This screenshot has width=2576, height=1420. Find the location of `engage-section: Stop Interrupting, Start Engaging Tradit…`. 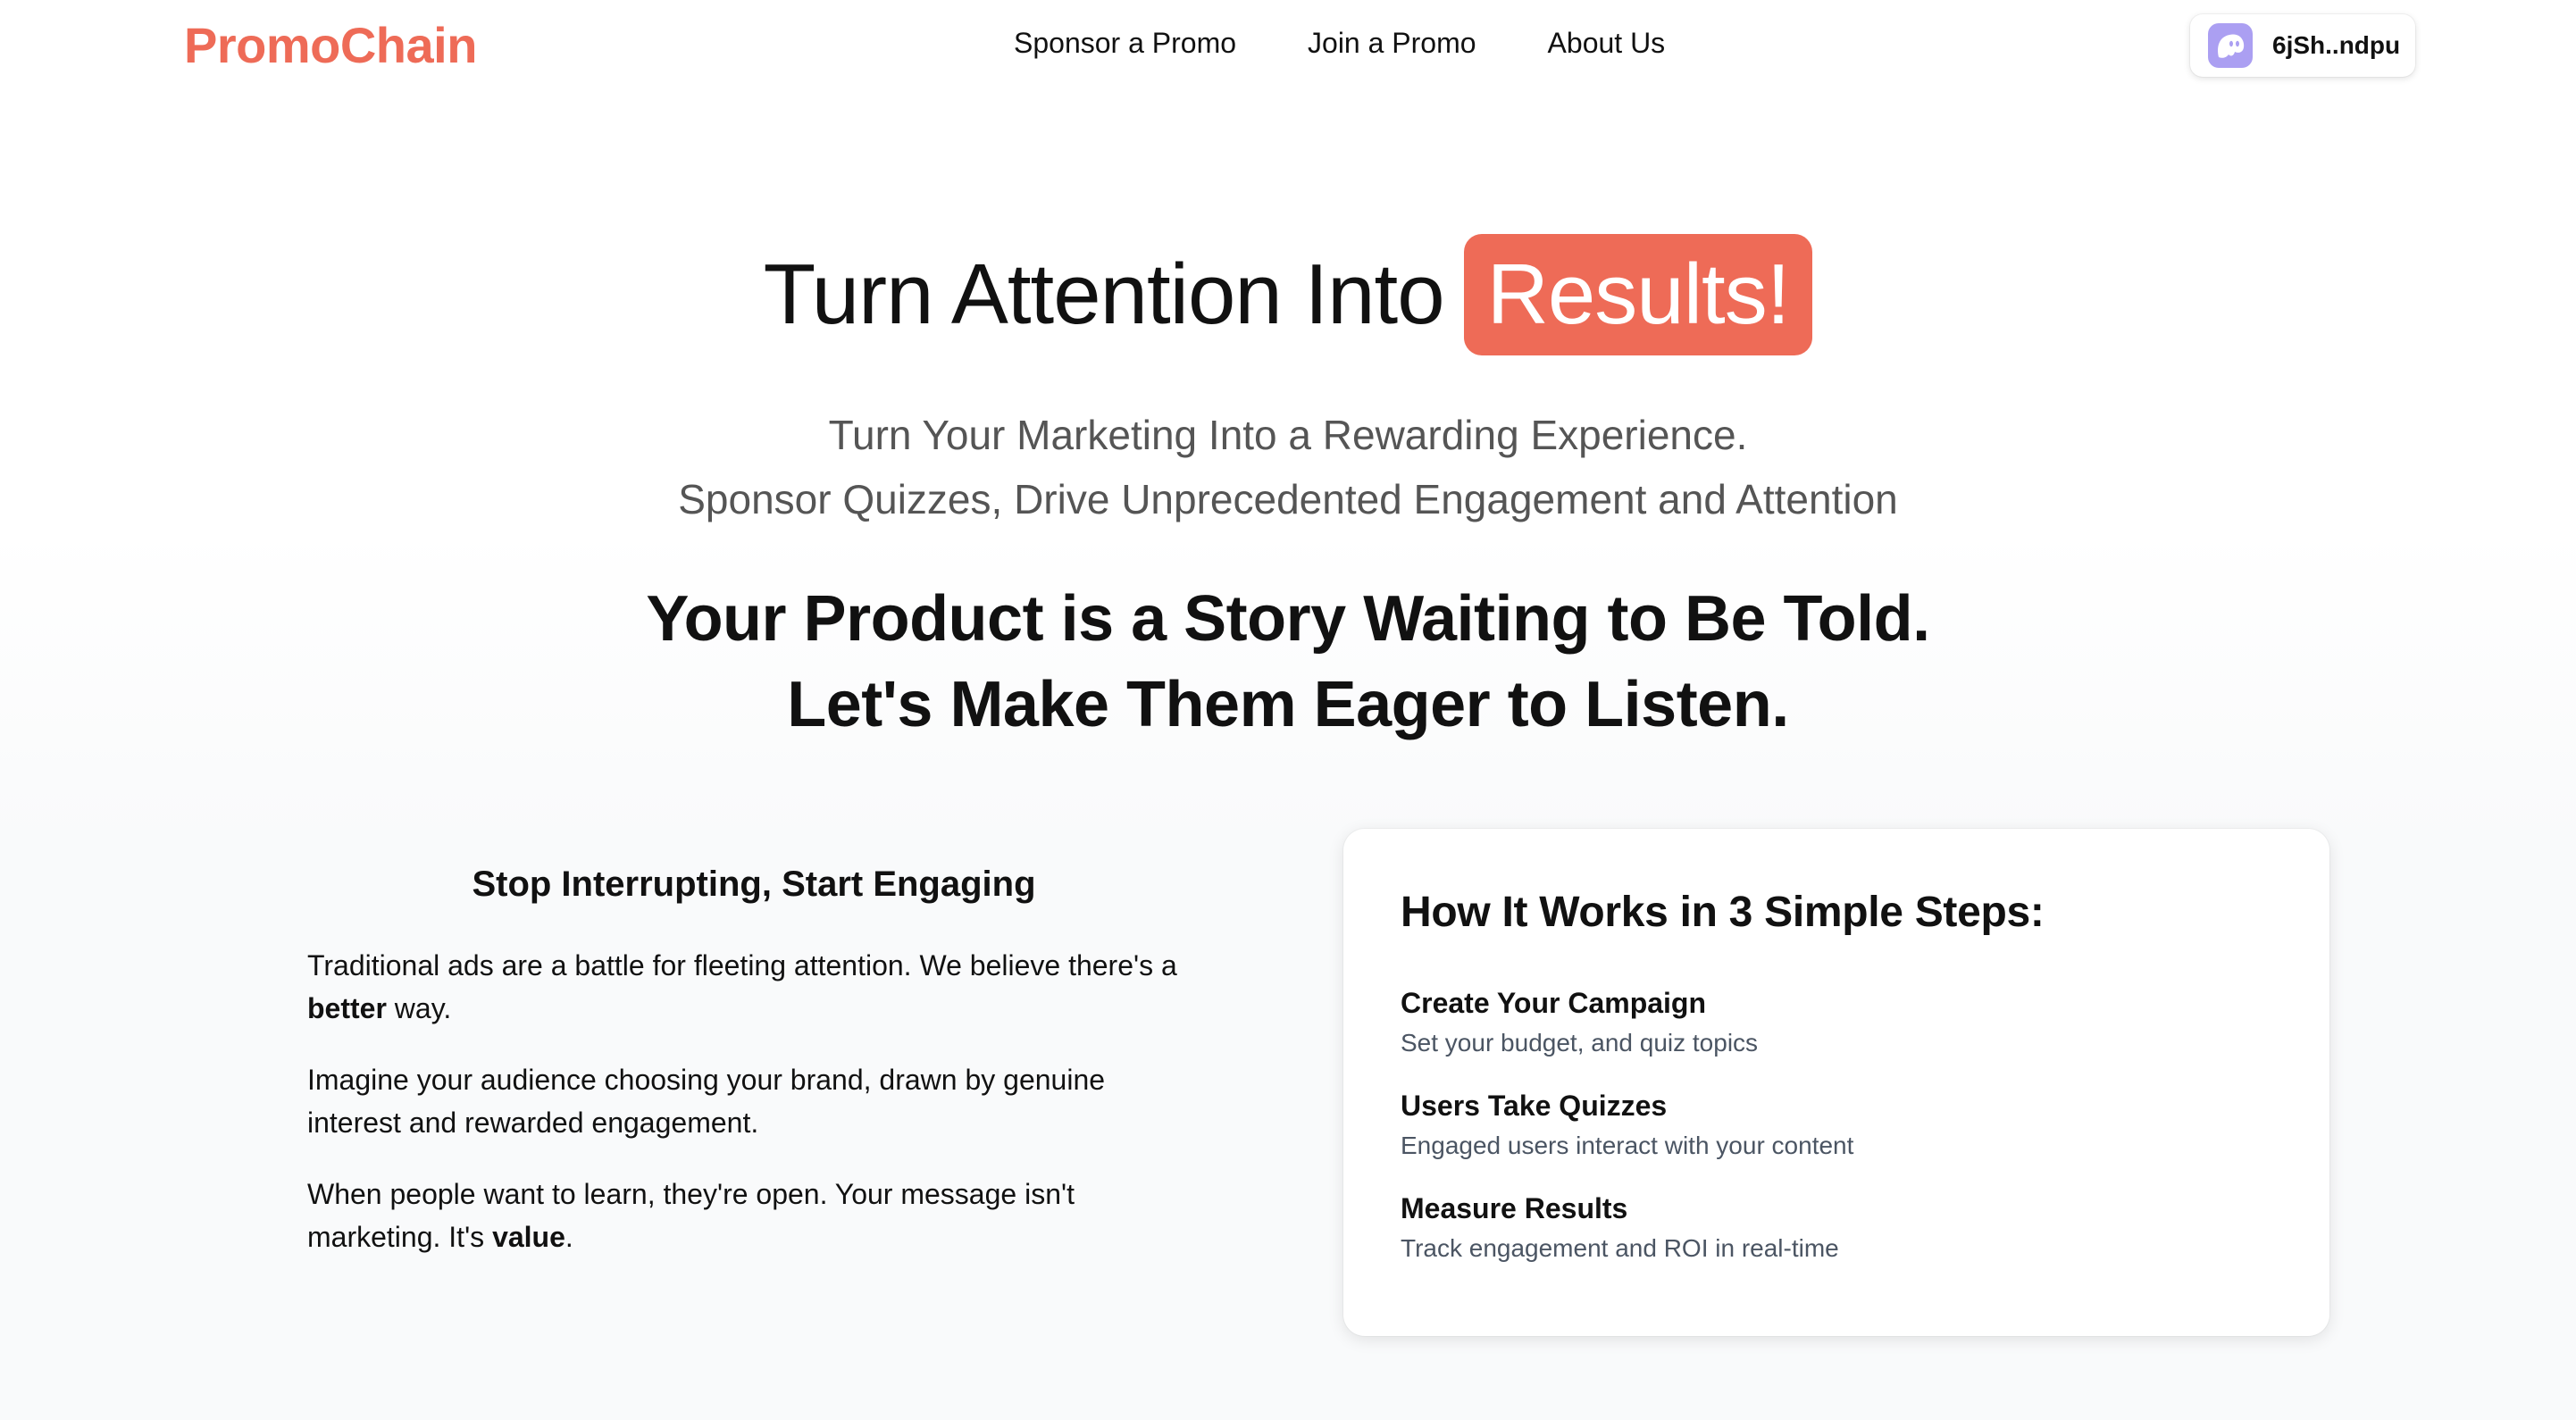

engage-section: Stop Interrupting, Start Engaging Tradit… is located at coordinates (754, 1076).